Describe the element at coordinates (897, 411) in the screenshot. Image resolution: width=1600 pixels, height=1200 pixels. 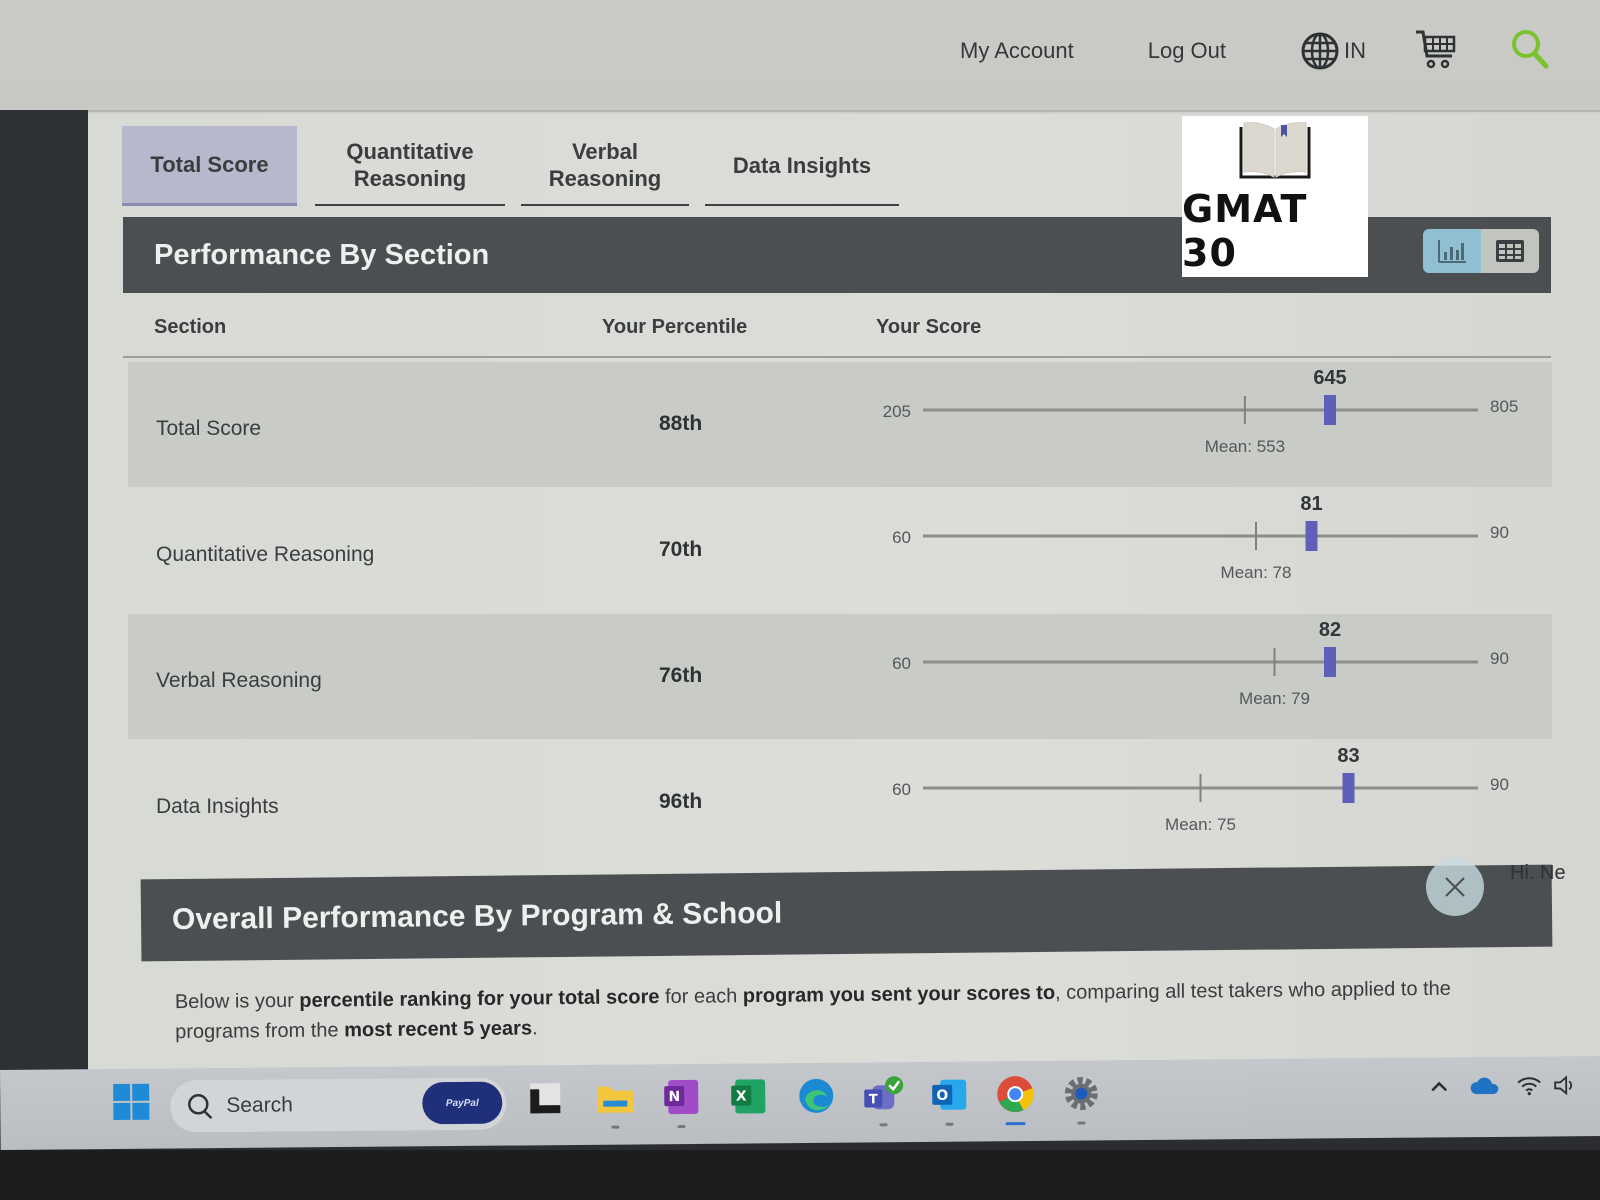
I see `range-min-label: 205` at that location.